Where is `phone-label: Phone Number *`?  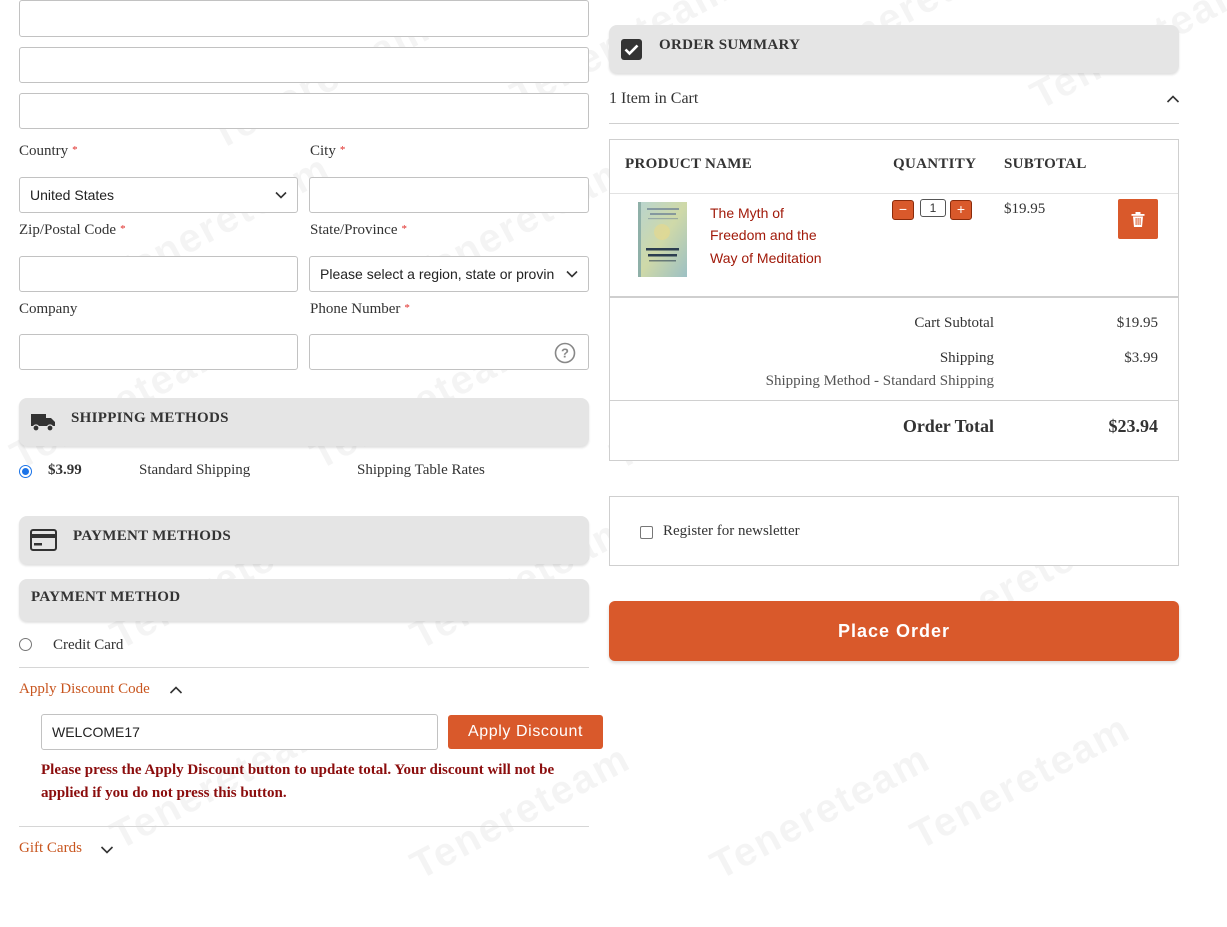
phone-label: Phone Number * is located at coordinates (360, 309).